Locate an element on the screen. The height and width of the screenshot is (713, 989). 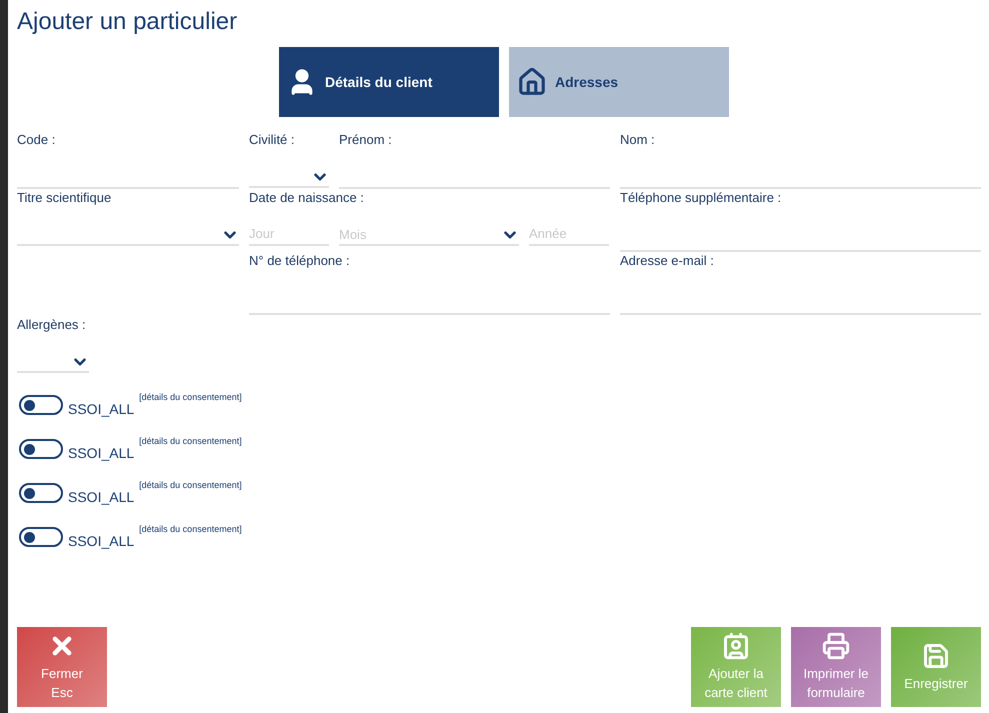
id-card-icon is located at coordinates (736, 646).